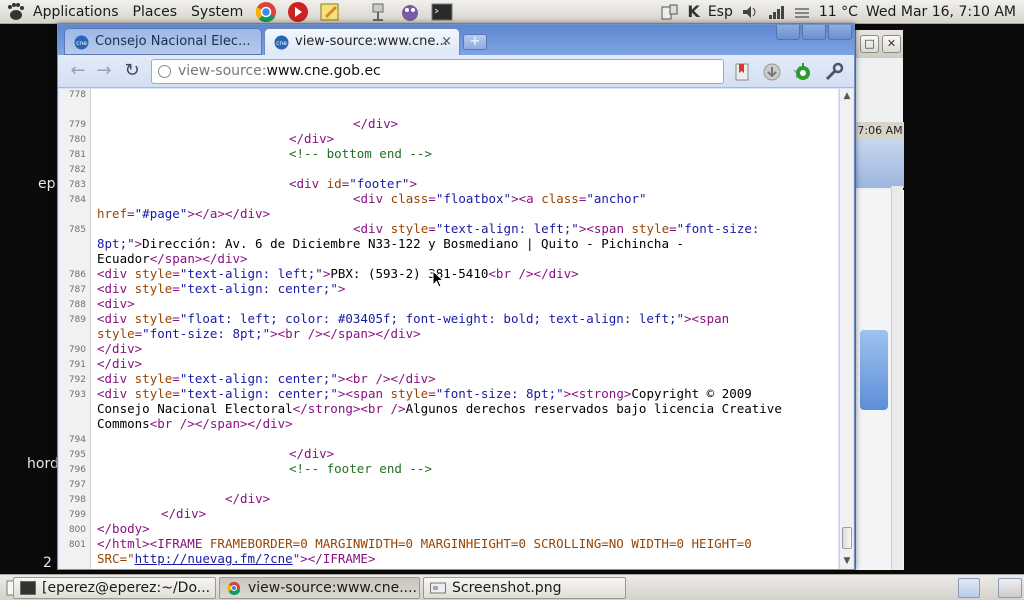 This screenshot has height=600, width=1024. I want to click on workspace-switcher-icon, so click(969, 588).